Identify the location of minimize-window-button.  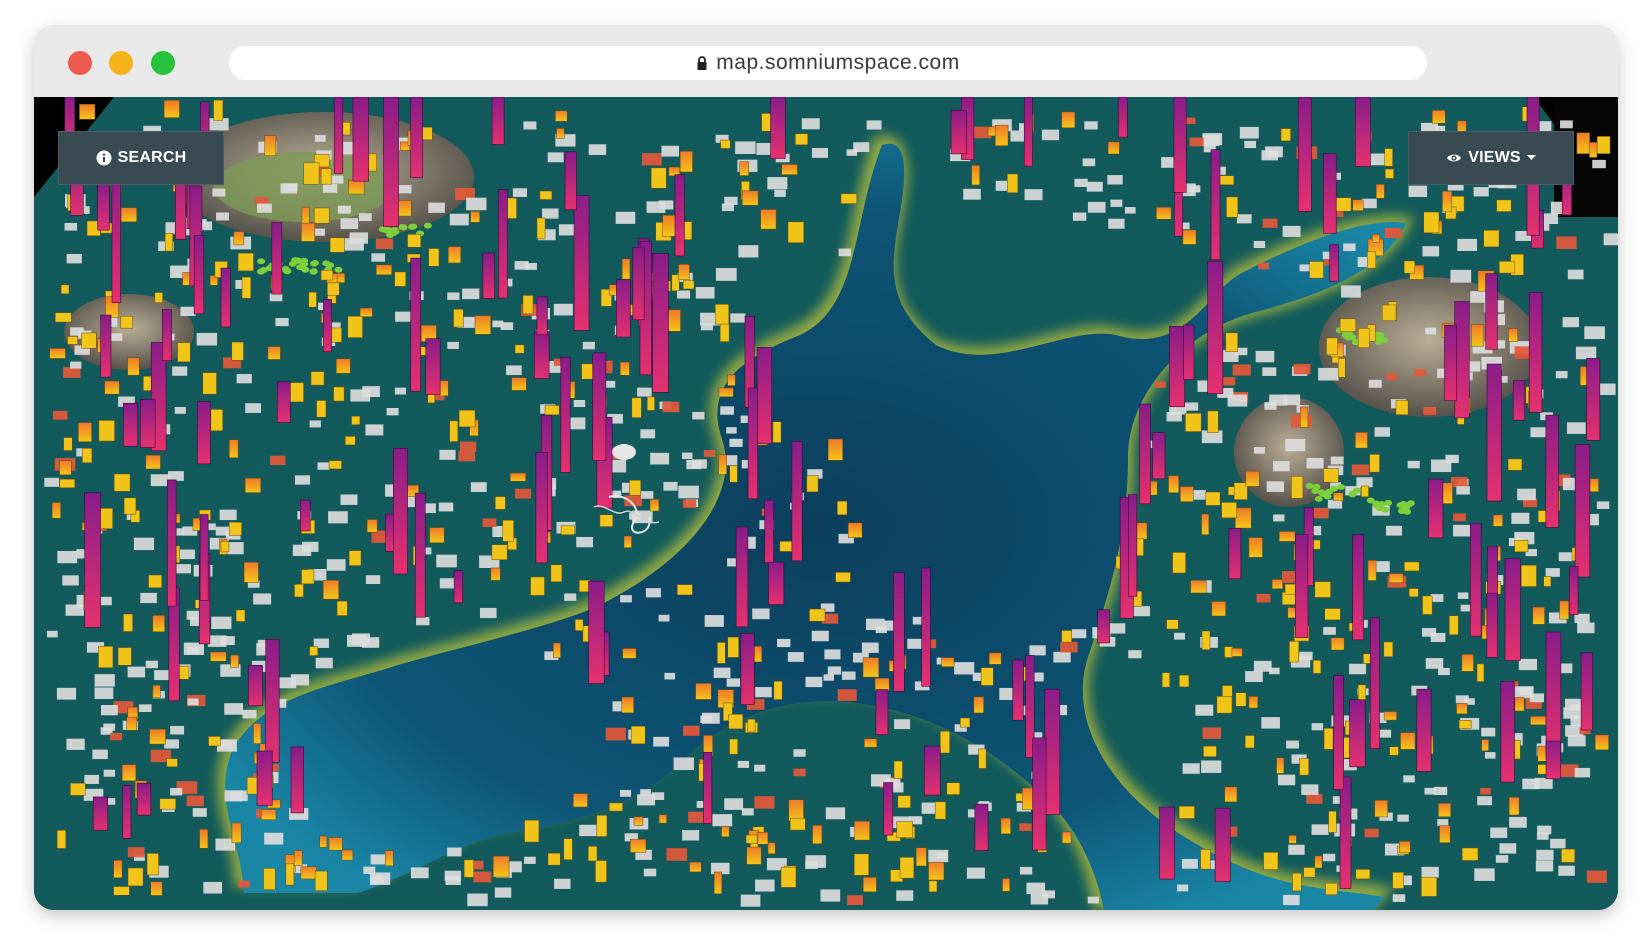
(121, 63).